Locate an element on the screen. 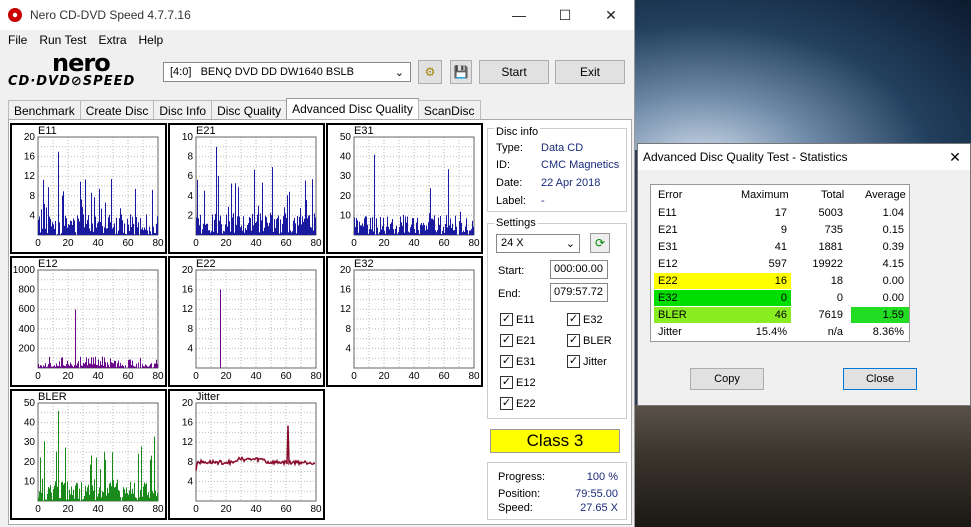 This screenshot has width=971, height=527. tab-advanced-disc-quality: Advanced Disc Quality is located at coordinates (352, 109).